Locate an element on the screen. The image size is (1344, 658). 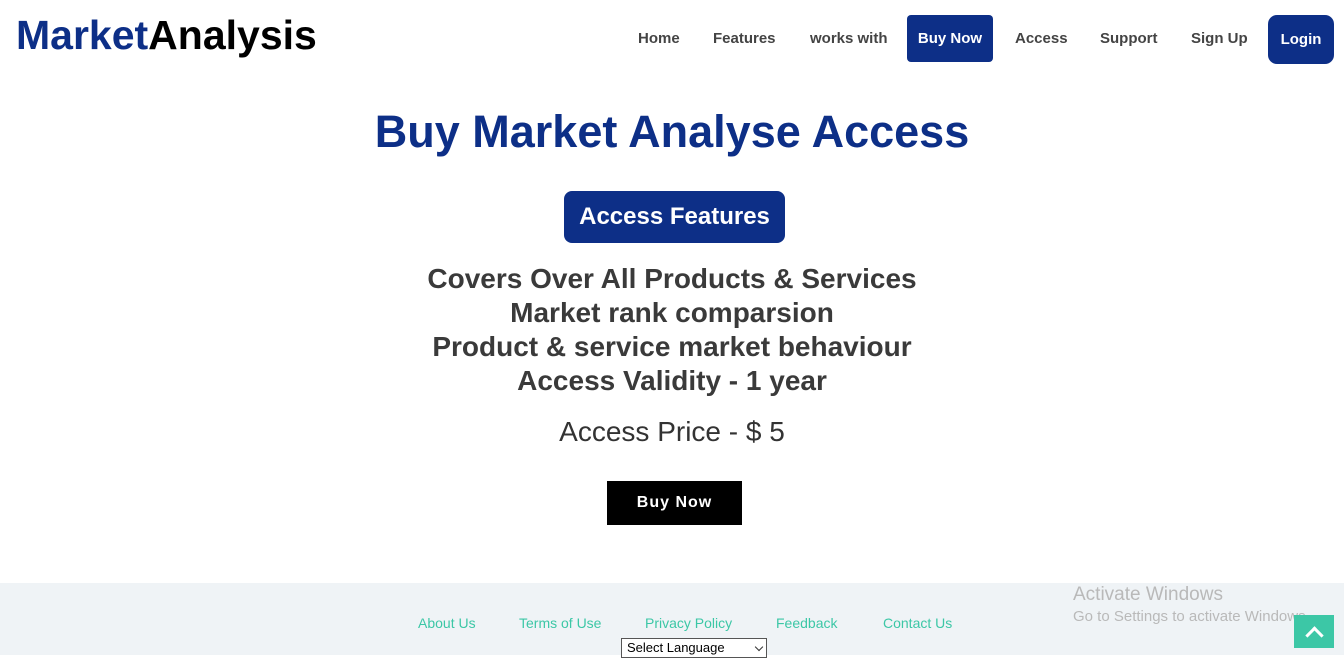
scroll-to-top-button is located at coordinates (1314, 631).